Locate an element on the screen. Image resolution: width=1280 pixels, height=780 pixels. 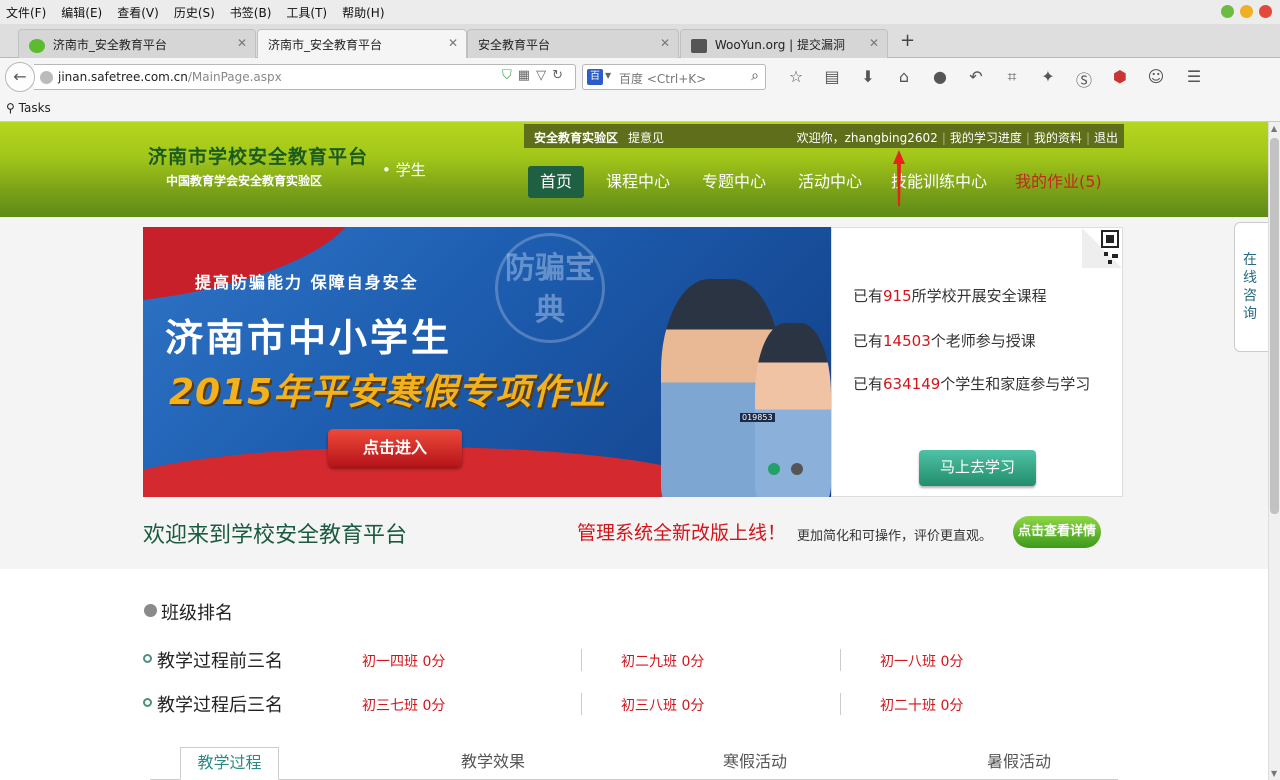
view-details-button: 点击查看详情 is located at coordinates (1057, 532).